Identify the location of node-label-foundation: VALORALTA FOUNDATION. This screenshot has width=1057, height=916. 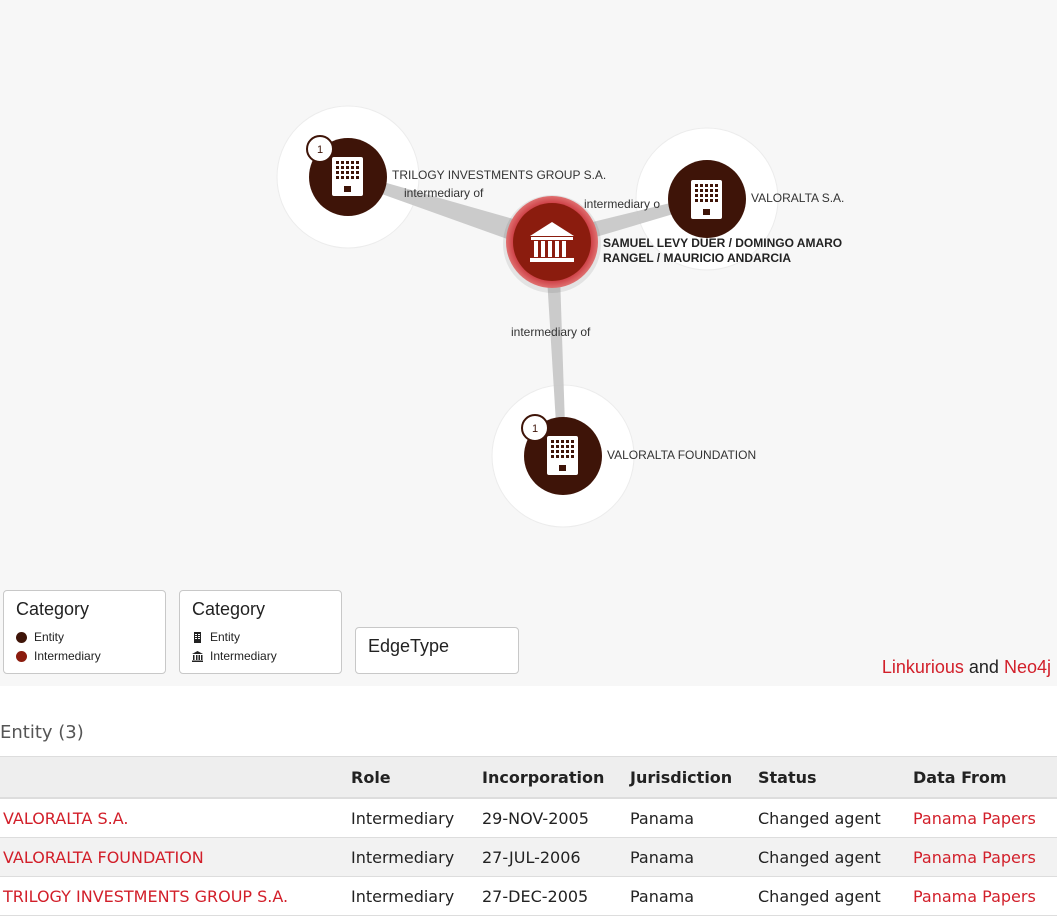
(682, 455).